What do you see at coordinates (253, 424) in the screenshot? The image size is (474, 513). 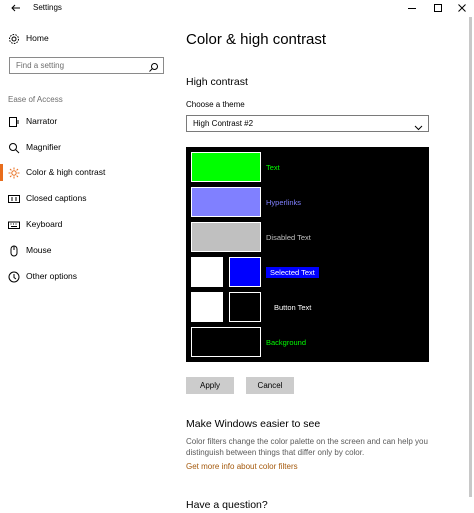 I see `make-easier-heading: Make Windows easier to see` at bounding box center [253, 424].